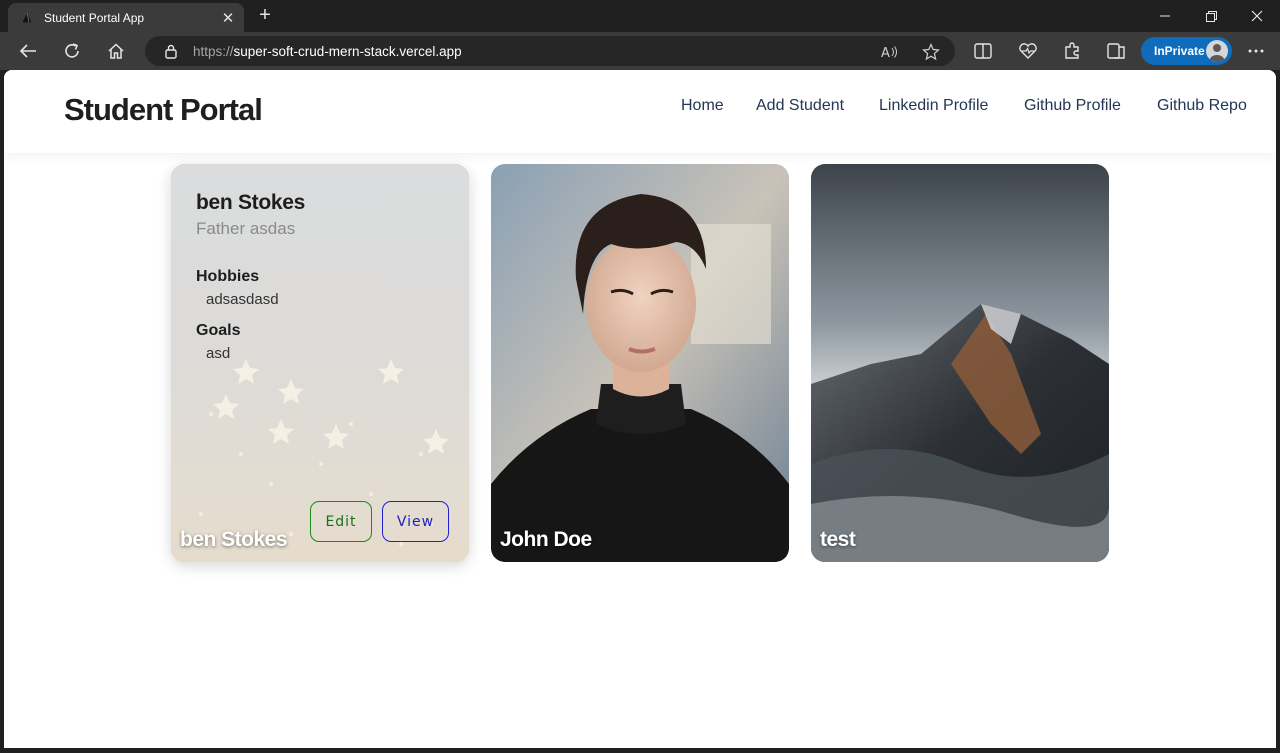 Image resolution: width=1280 pixels, height=753 pixels. What do you see at coordinates (218, 330) in the screenshot?
I see `goals-label: Goals` at bounding box center [218, 330].